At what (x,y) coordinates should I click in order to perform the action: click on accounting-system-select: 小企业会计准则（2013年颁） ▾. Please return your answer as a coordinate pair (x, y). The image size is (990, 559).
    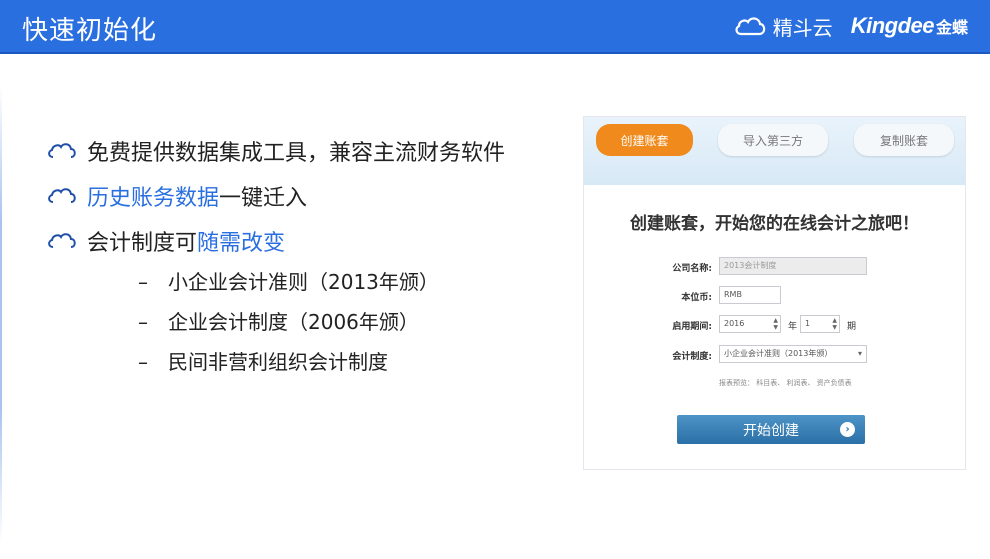
    Looking at the image, I should click on (793, 354).